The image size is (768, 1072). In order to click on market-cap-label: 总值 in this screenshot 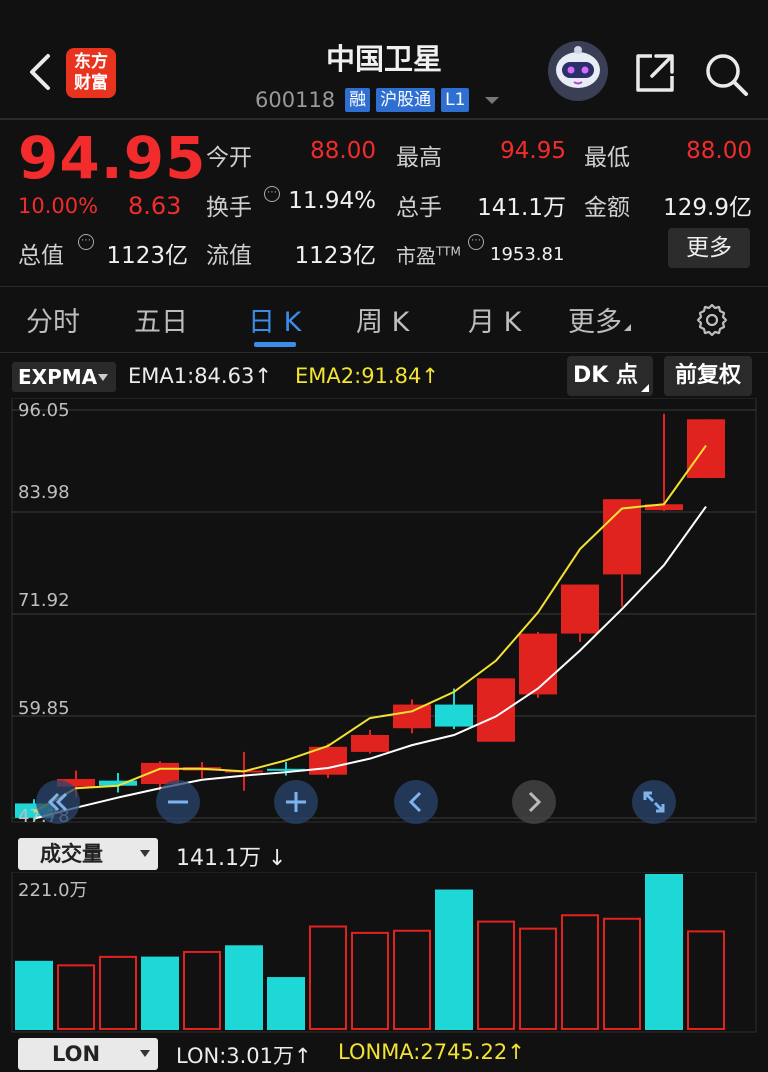, I will do `click(41, 256)`.